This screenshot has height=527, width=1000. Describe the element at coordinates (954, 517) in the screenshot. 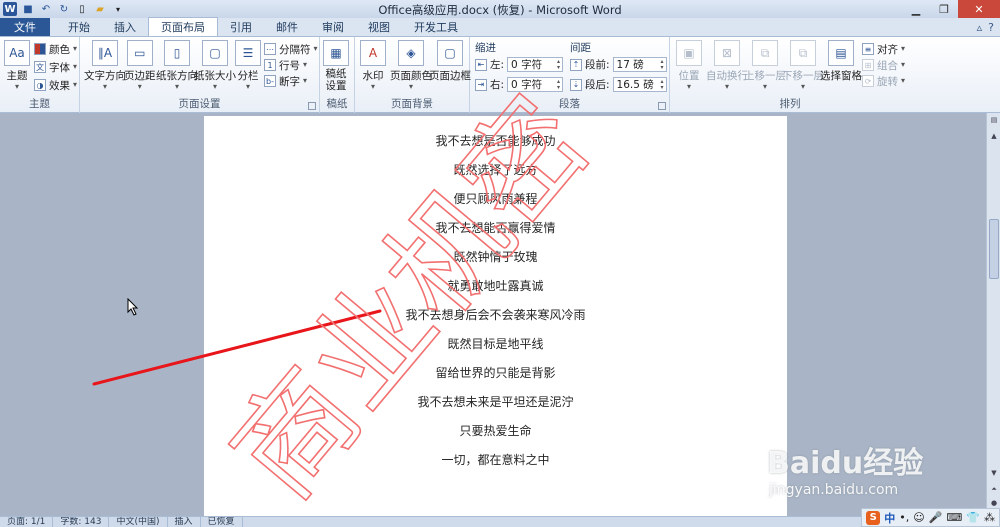

I see `keyboard-icon: ⌨` at that location.